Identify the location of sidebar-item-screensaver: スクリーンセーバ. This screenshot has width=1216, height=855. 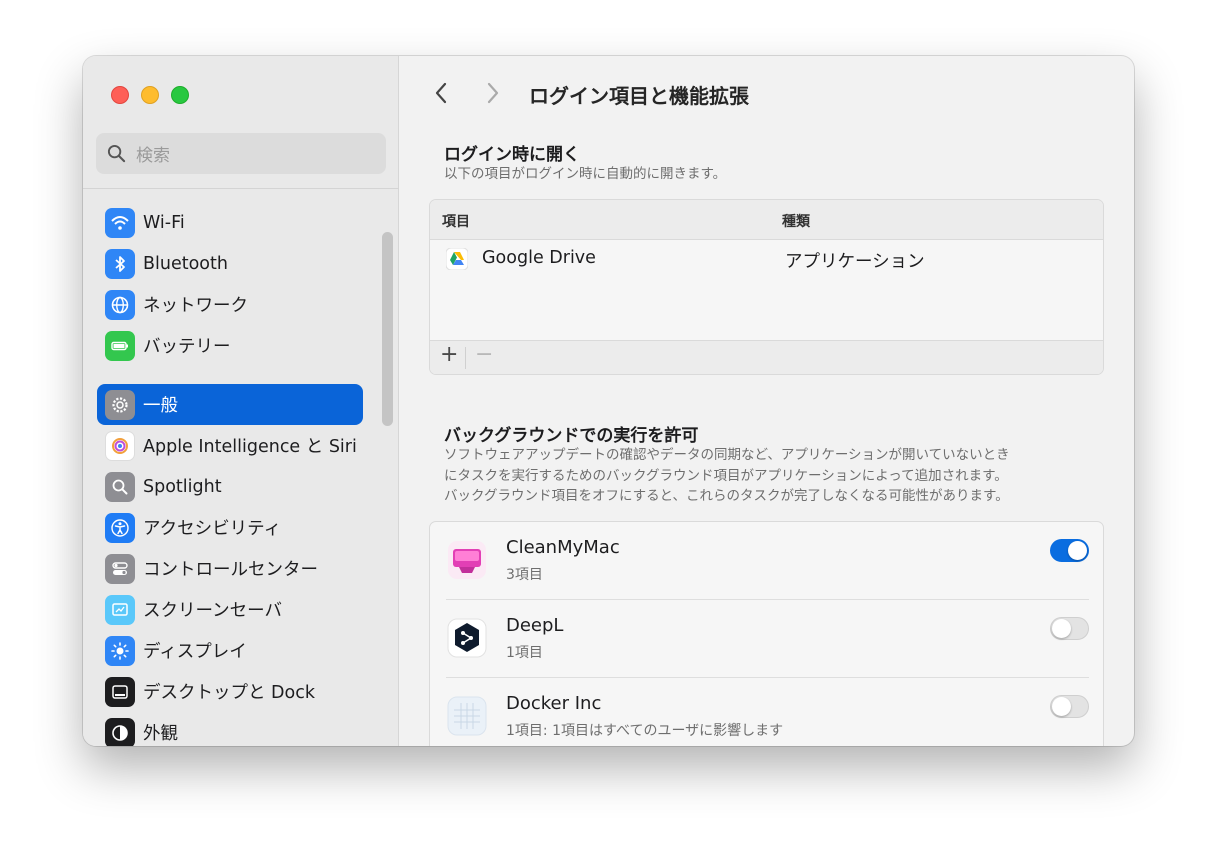
(230, 609).